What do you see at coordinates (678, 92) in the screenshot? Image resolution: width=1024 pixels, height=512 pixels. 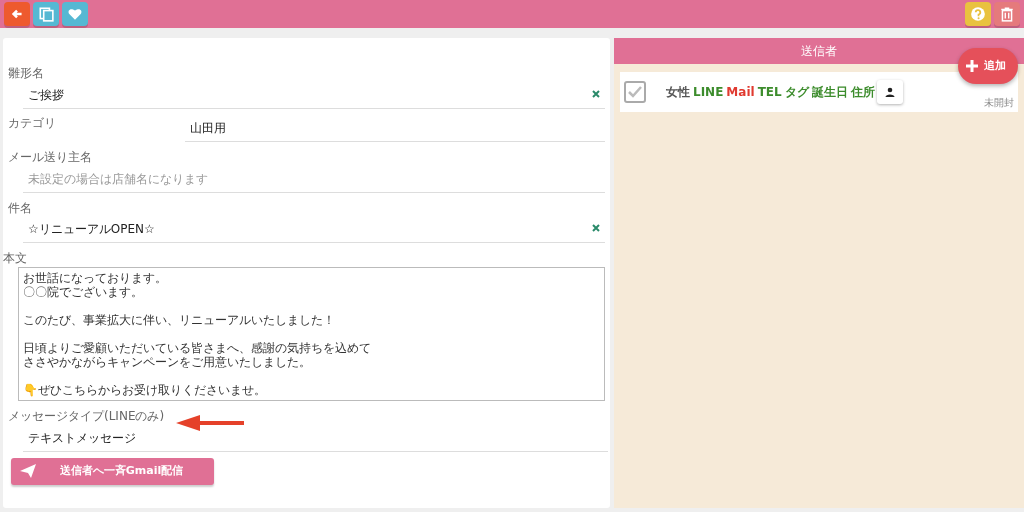 I see `sender-tag: 女性` at bounding box center [678, 92].